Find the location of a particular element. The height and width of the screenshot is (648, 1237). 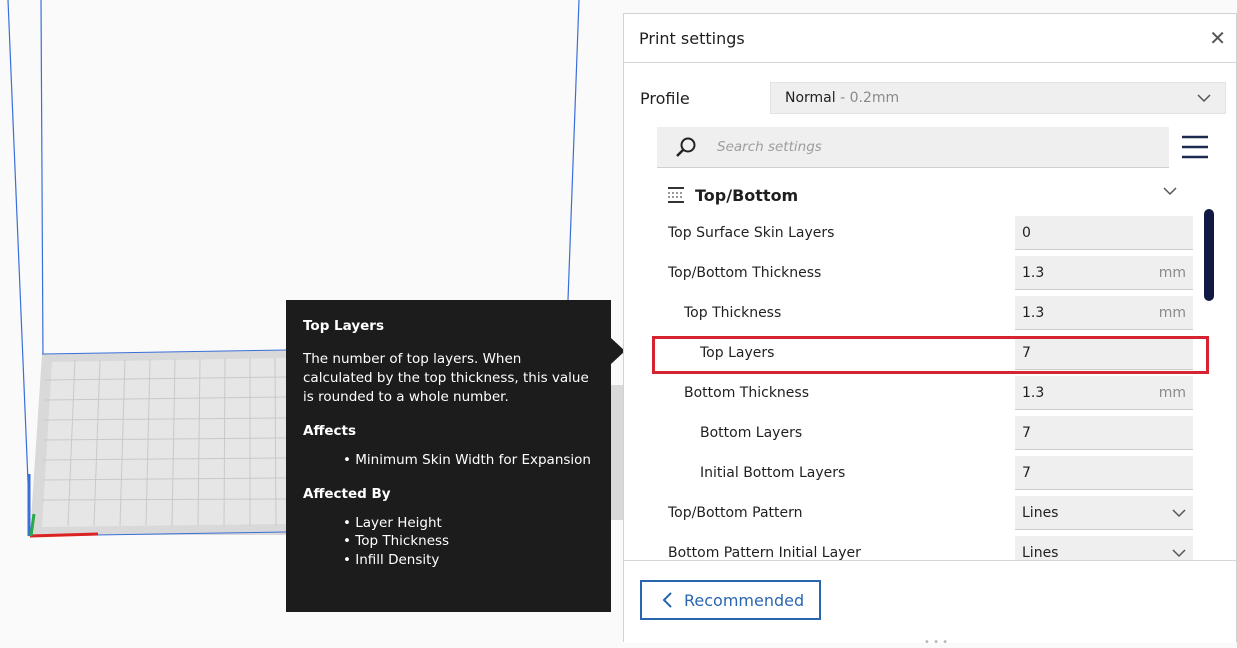

profile-label: Profile is located at coordinates (665, 98).